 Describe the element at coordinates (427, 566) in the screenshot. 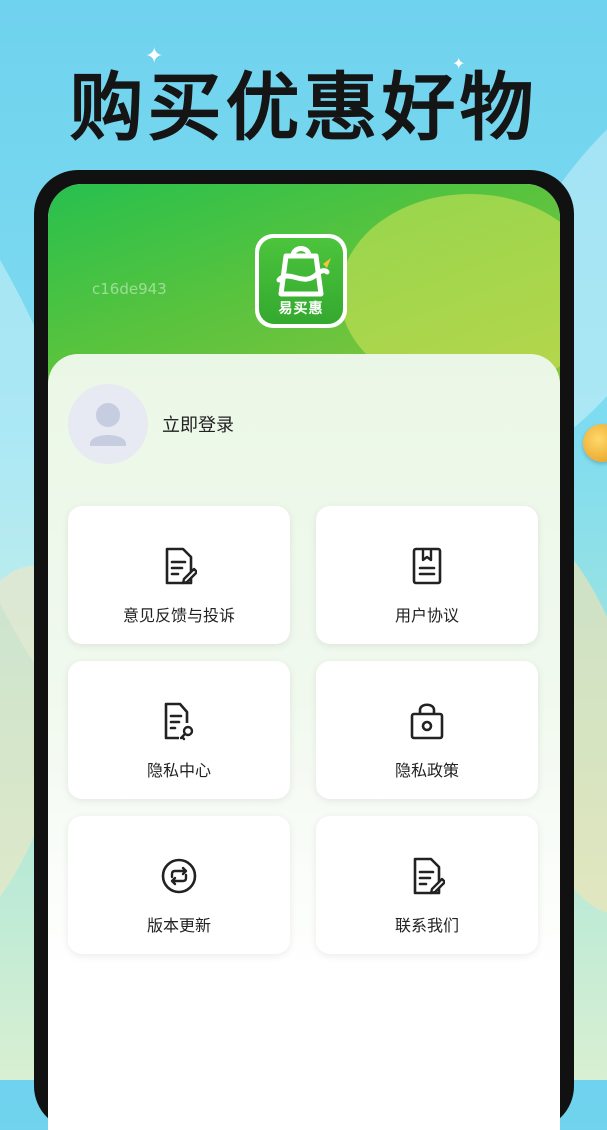

I see `agreement-book-icon` at that location.